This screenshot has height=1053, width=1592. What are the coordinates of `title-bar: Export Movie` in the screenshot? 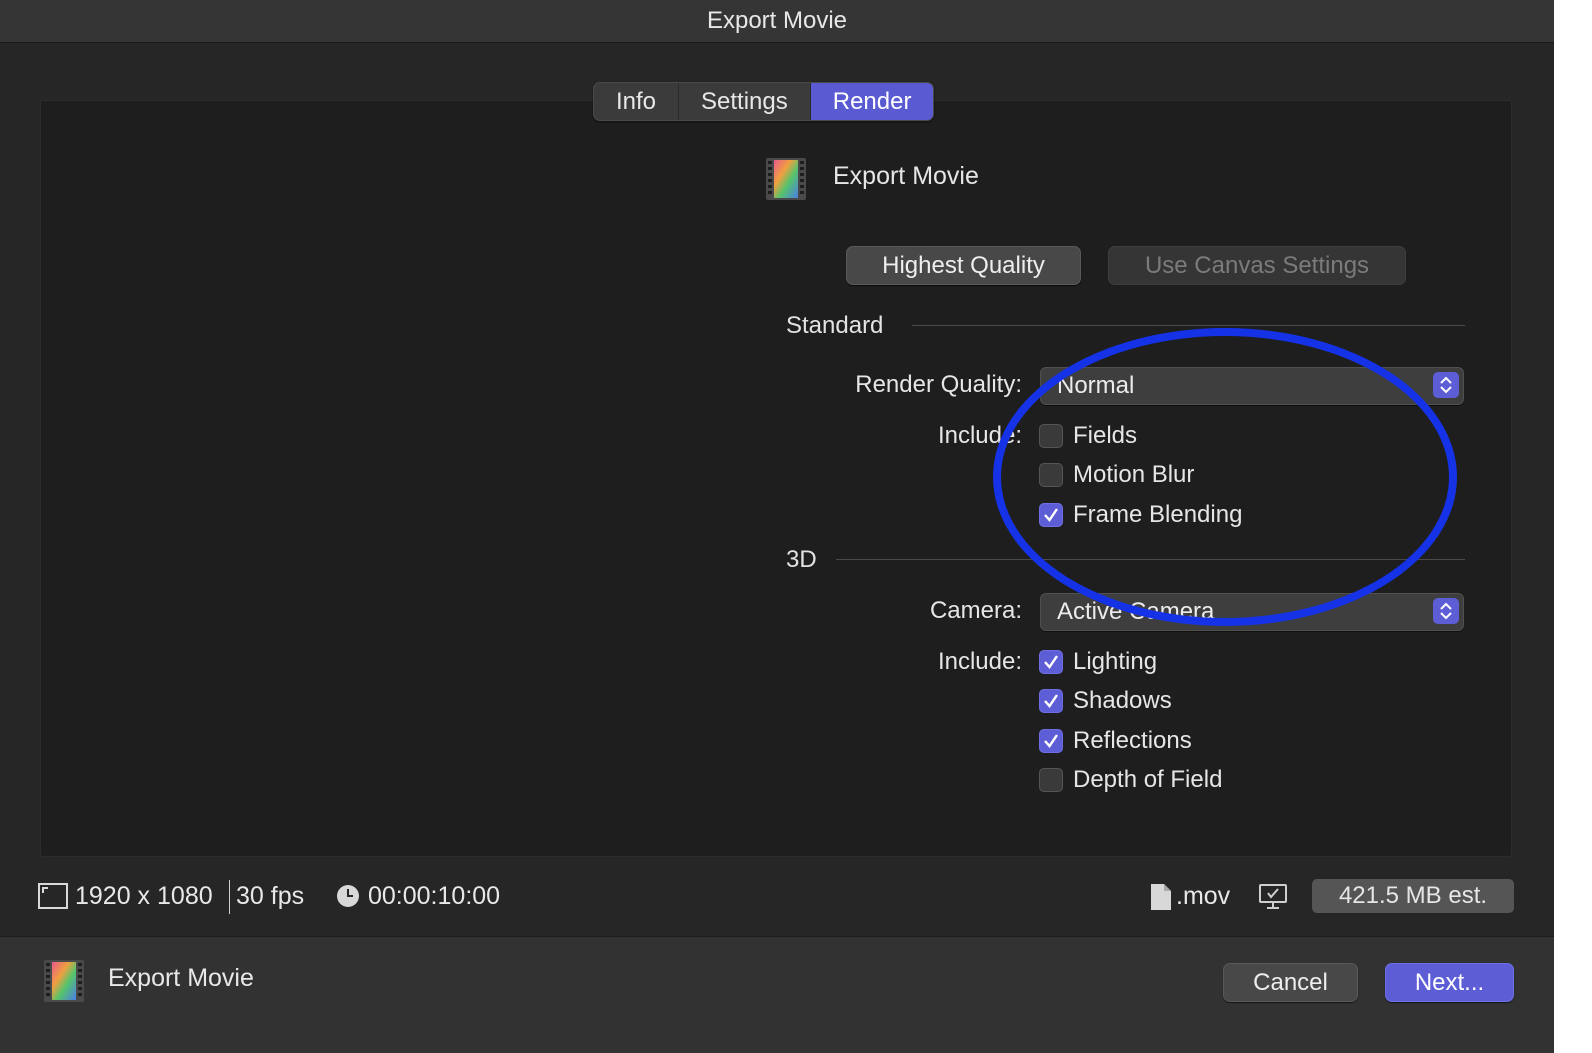 It's located at (777, 21).